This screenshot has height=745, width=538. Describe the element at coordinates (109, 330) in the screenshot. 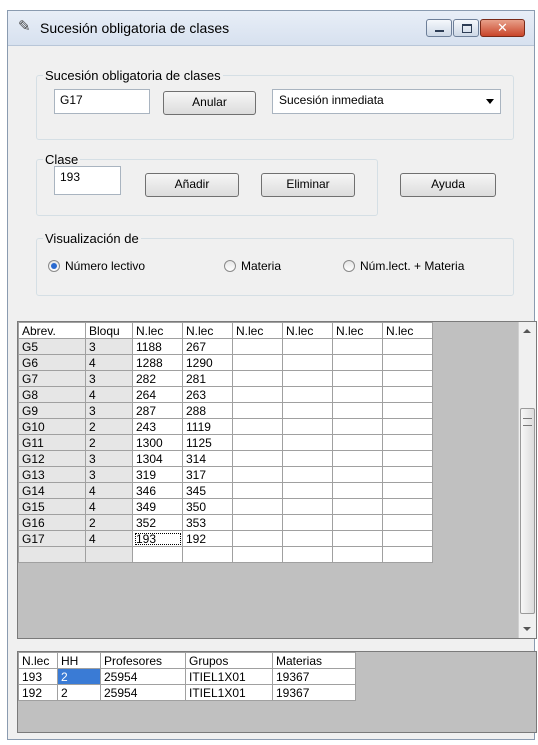

I see `column-header: Bloqu` at that location.